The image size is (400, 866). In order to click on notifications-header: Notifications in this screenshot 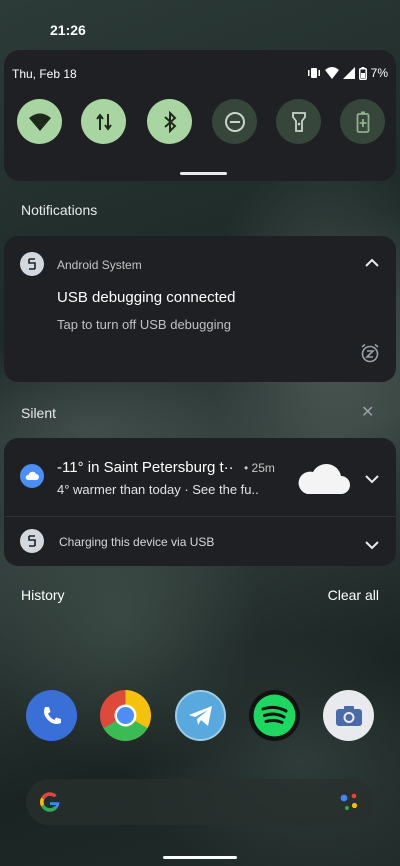, I will do `click(59, 210)`.